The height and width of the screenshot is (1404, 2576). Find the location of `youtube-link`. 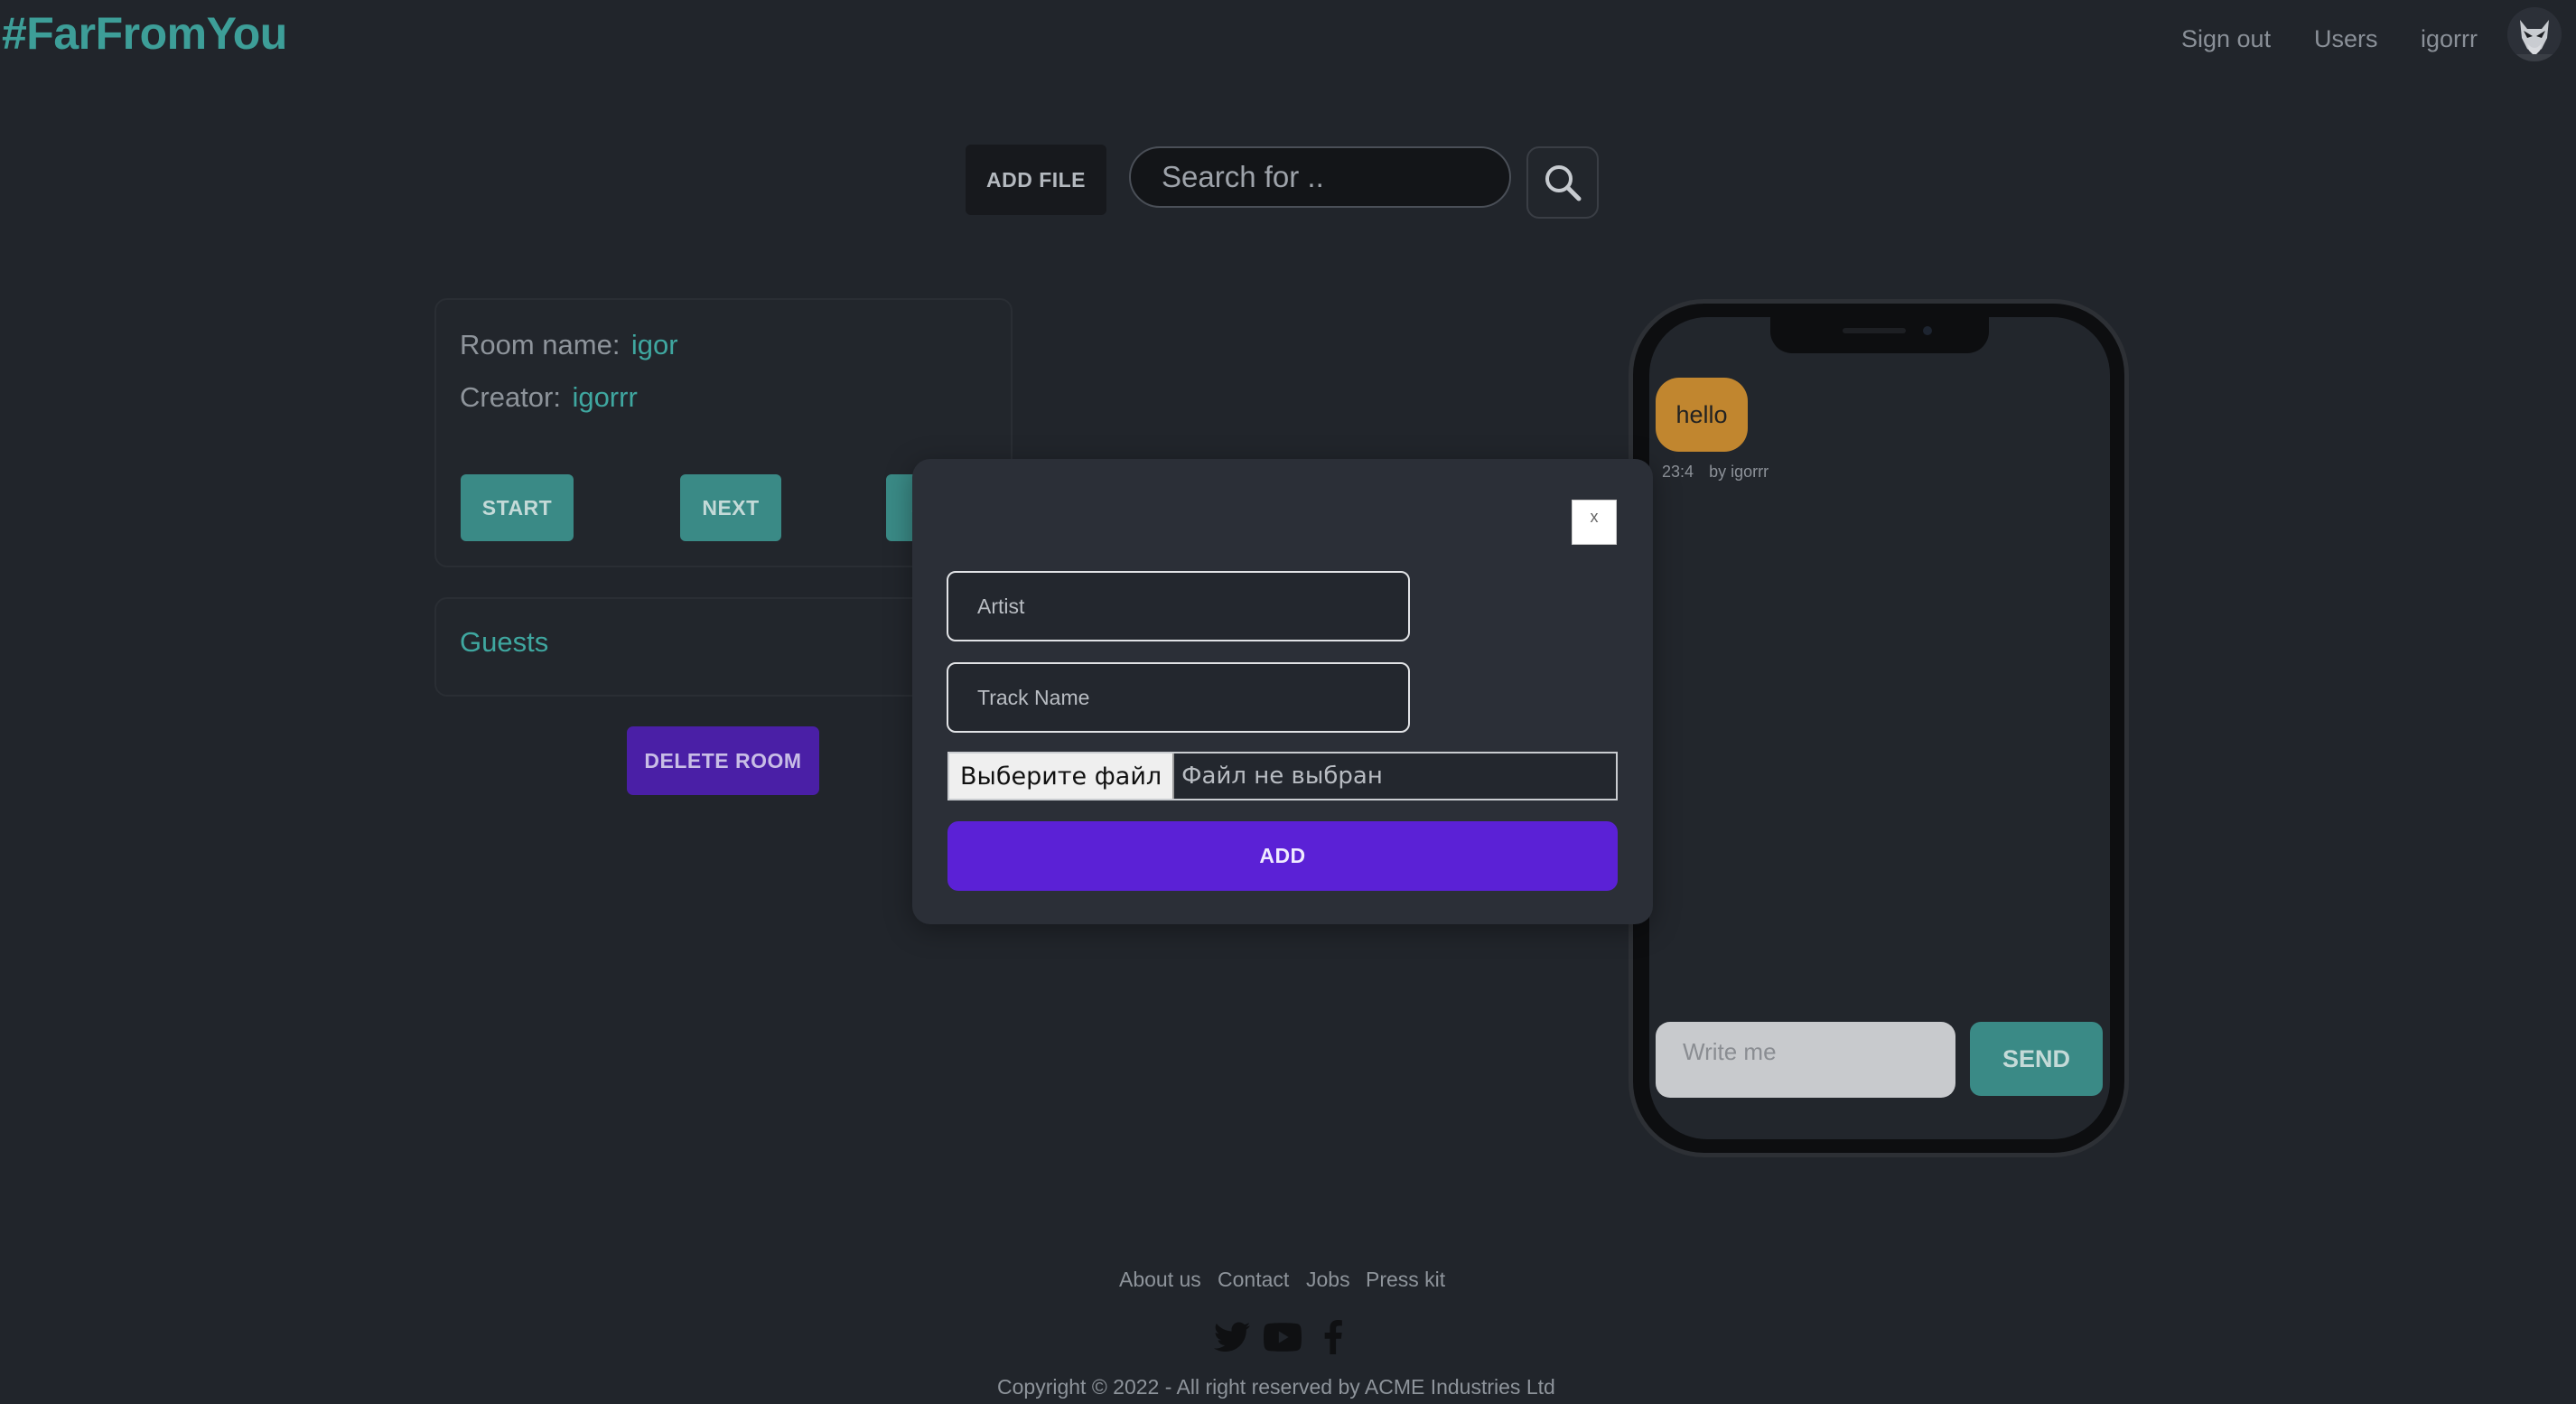

youtube-link is located at coordinates (1282, 1337).